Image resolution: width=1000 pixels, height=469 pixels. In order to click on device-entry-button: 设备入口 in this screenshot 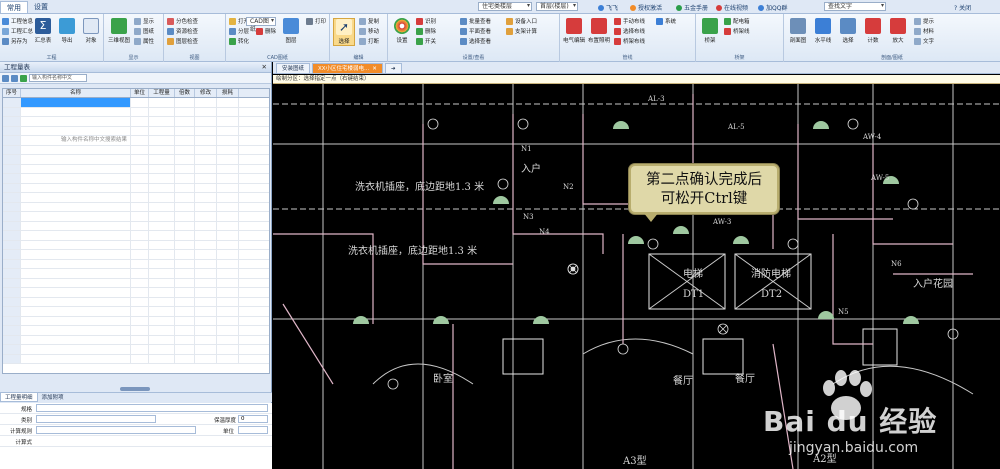, I will do `click(521, 21)`.